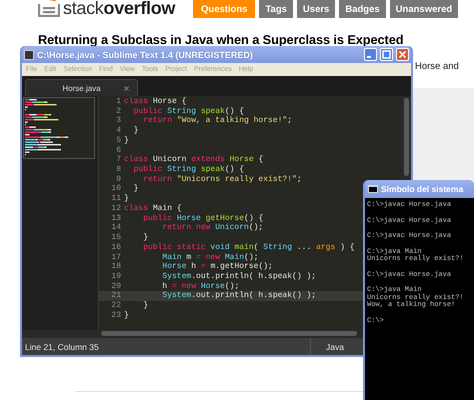 Image resolution: width=474 pixels, height=400 pixels. Describe the element at coordinates (194, 160) in the screenshot. I see `code-line: class Unicorn extends Horse {` at that location.